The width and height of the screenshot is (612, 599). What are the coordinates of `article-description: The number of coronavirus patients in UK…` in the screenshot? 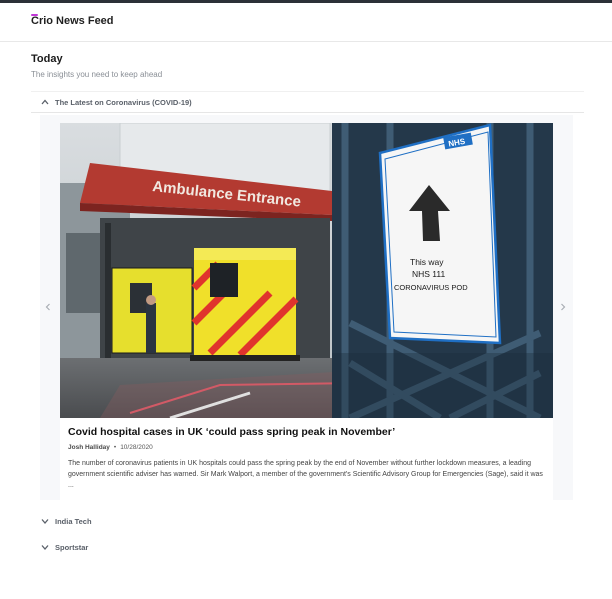 It's located at (305, 474).